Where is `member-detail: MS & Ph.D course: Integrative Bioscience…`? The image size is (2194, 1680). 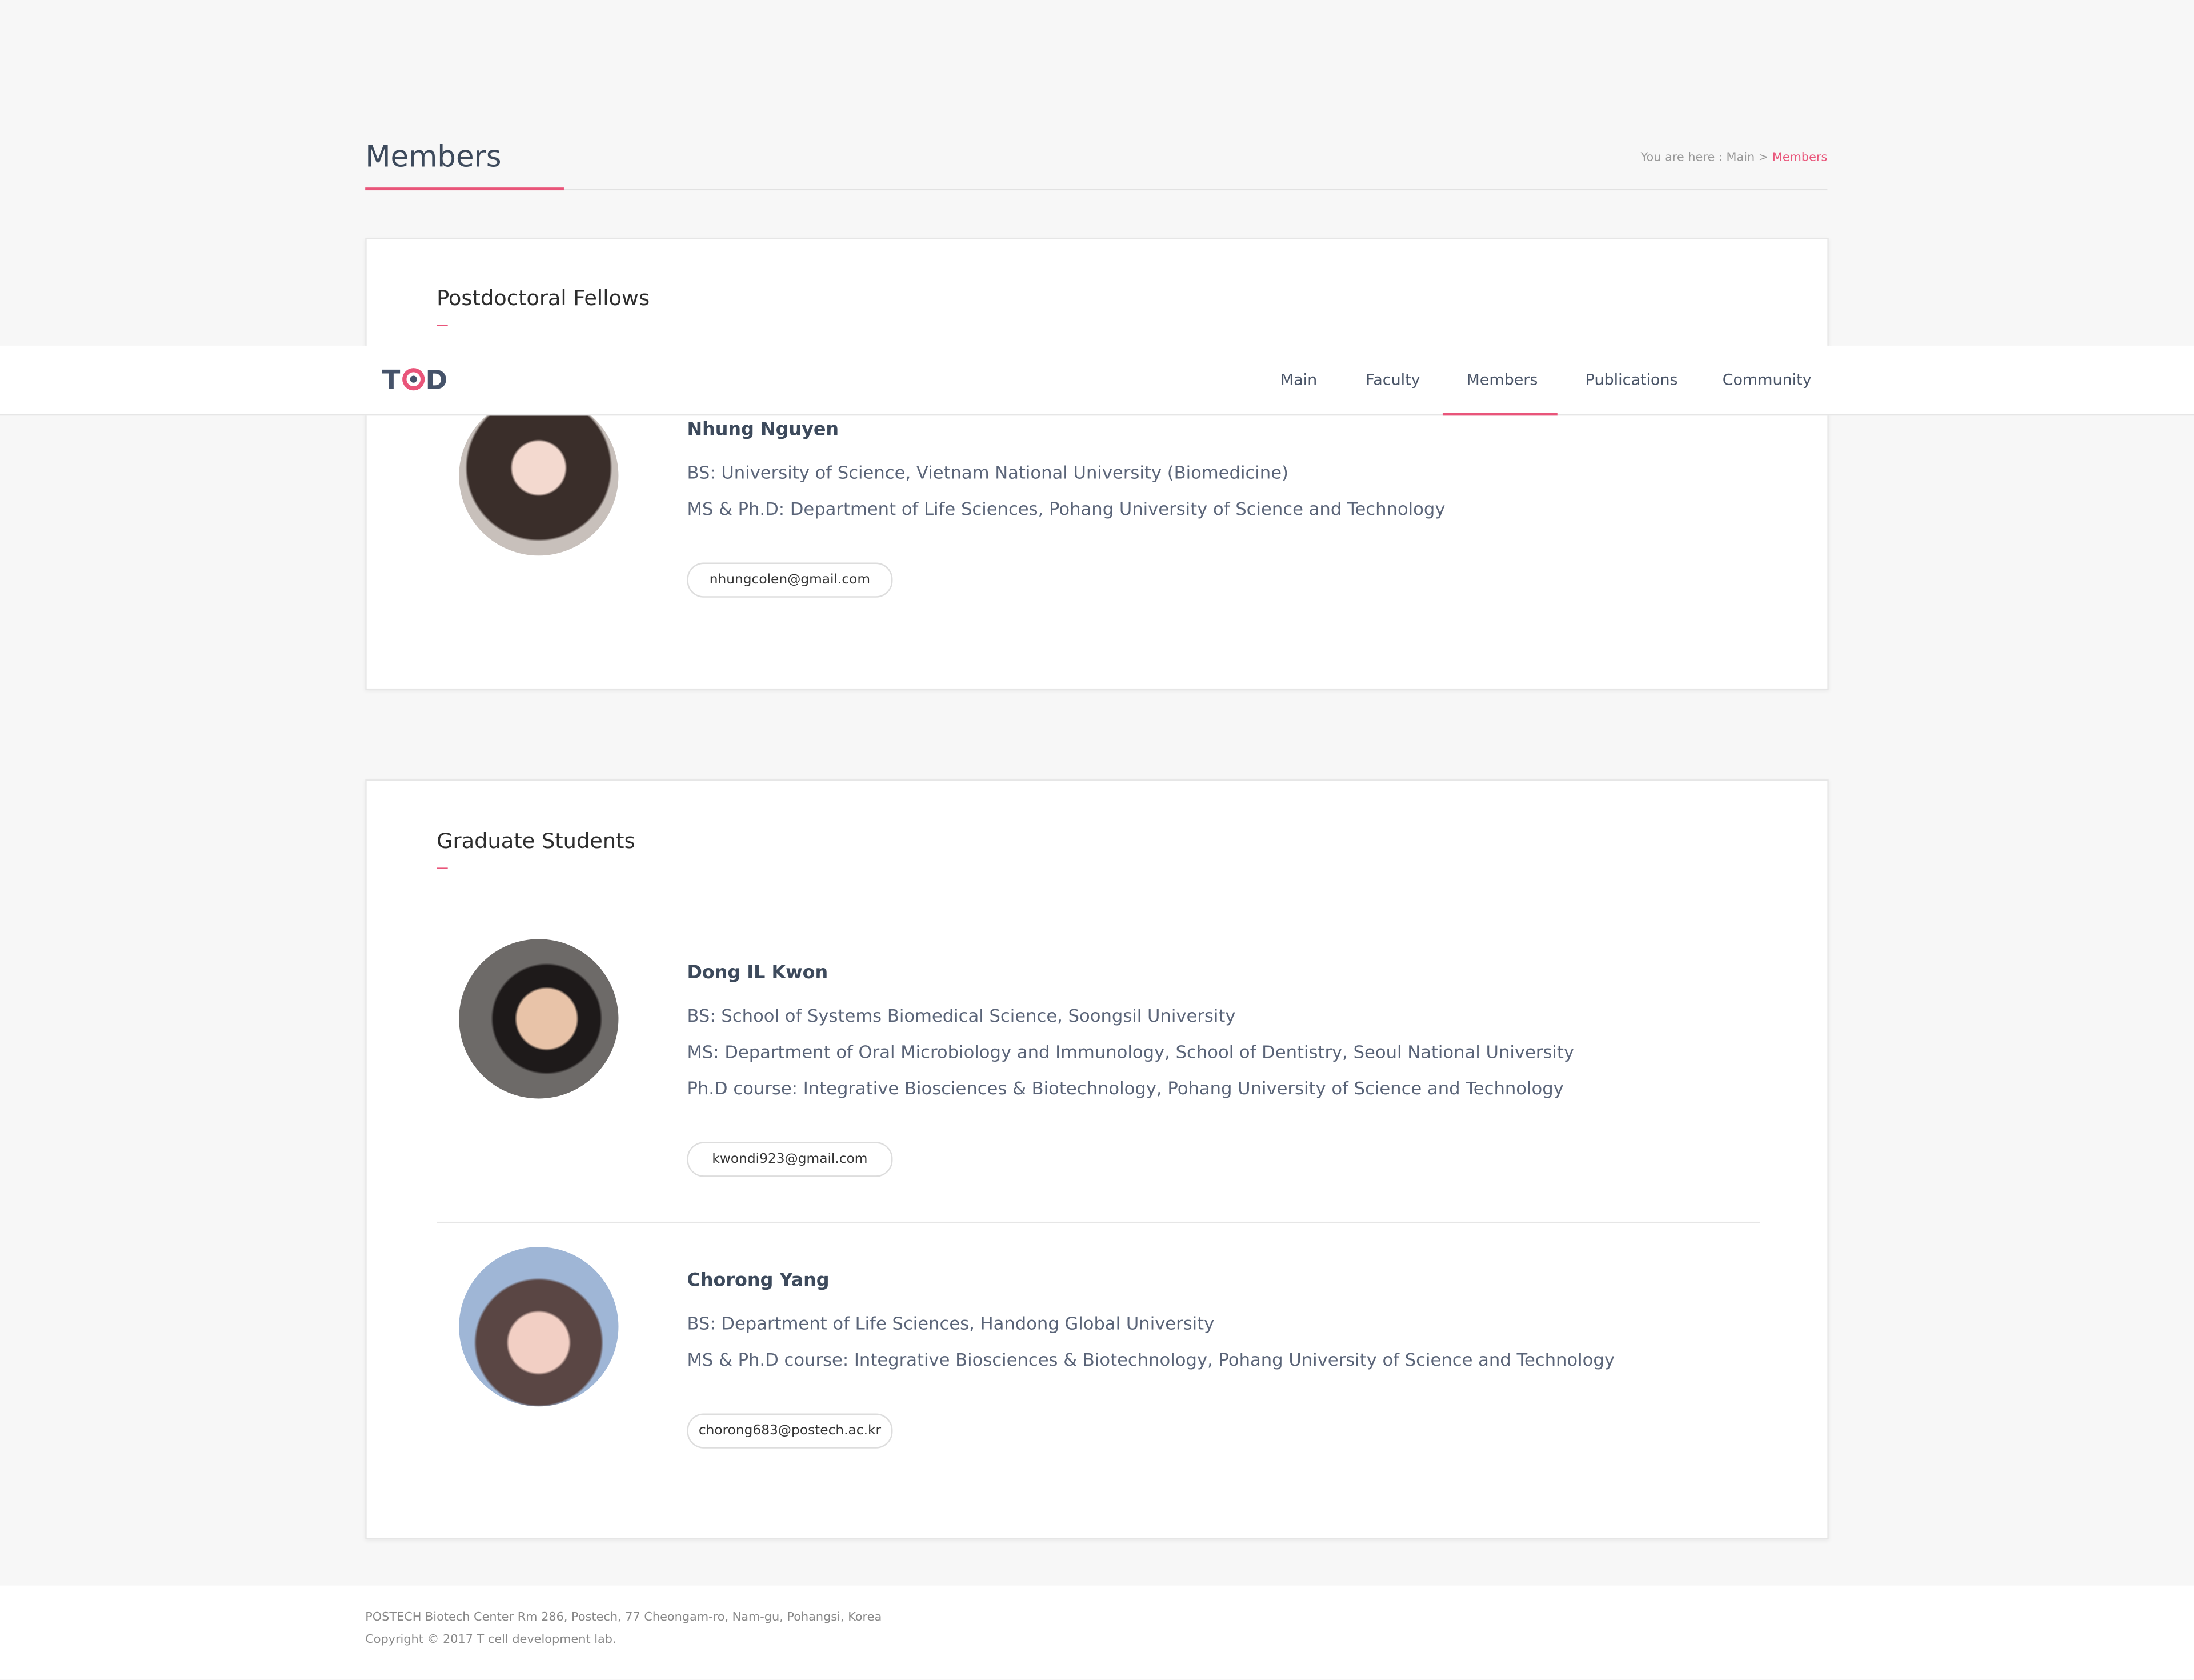
member-detail: MS & Ph.D course: Integrative Bioscience… is located at coordinates (1151, 1359).